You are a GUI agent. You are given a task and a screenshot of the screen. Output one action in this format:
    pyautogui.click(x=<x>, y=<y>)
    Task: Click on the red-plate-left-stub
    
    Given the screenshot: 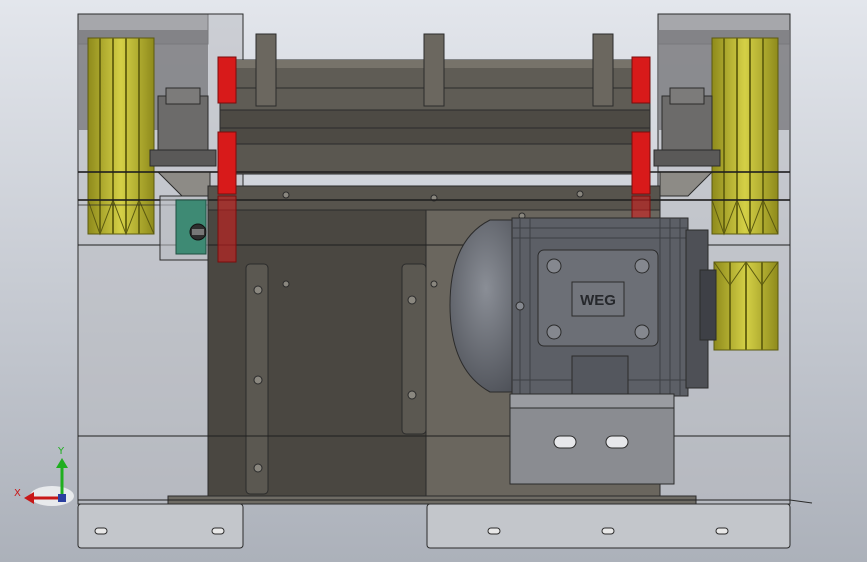 What is the action you would take?
    pyautogui.click(x=227, y=229)
    